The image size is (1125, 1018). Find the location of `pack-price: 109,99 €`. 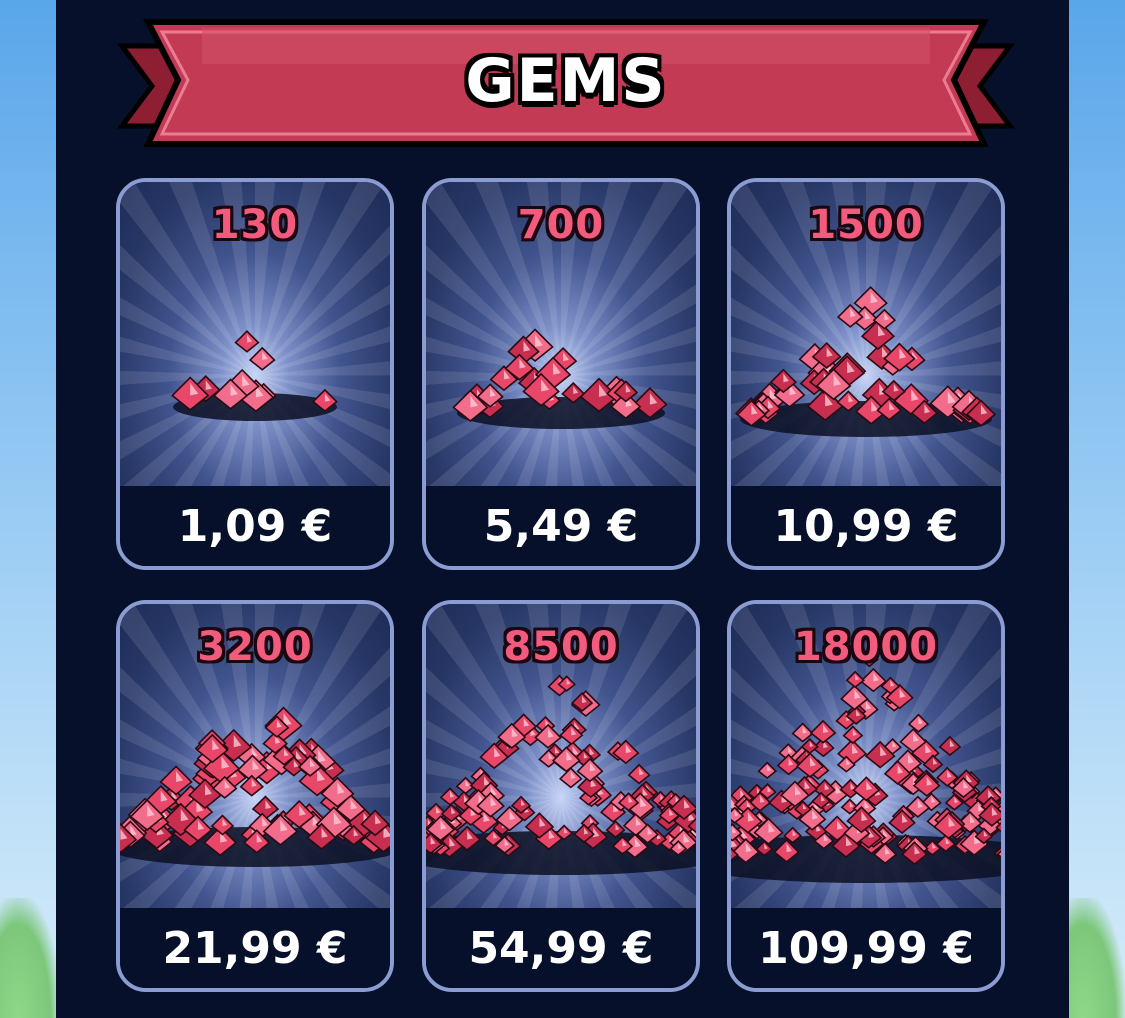

pack-price: 109,99 € is located at coordinates (866, 948).